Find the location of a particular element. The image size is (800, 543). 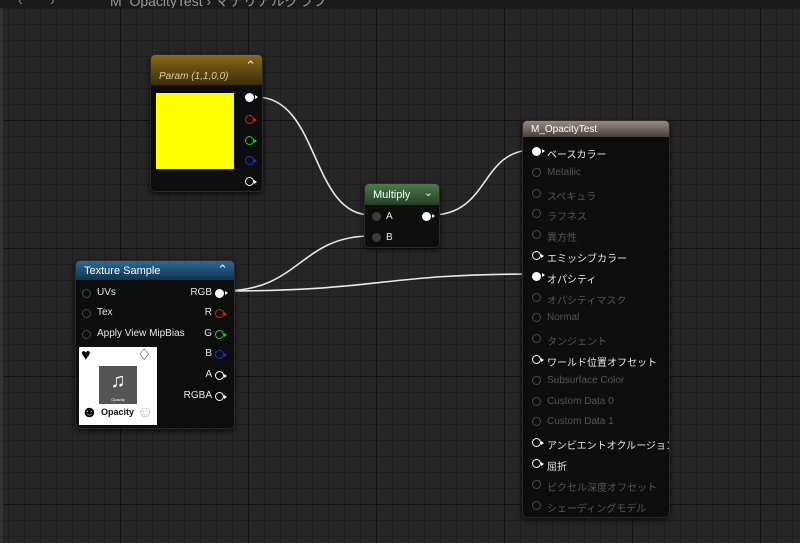

param-output-a is located at coordinates (251, 181).